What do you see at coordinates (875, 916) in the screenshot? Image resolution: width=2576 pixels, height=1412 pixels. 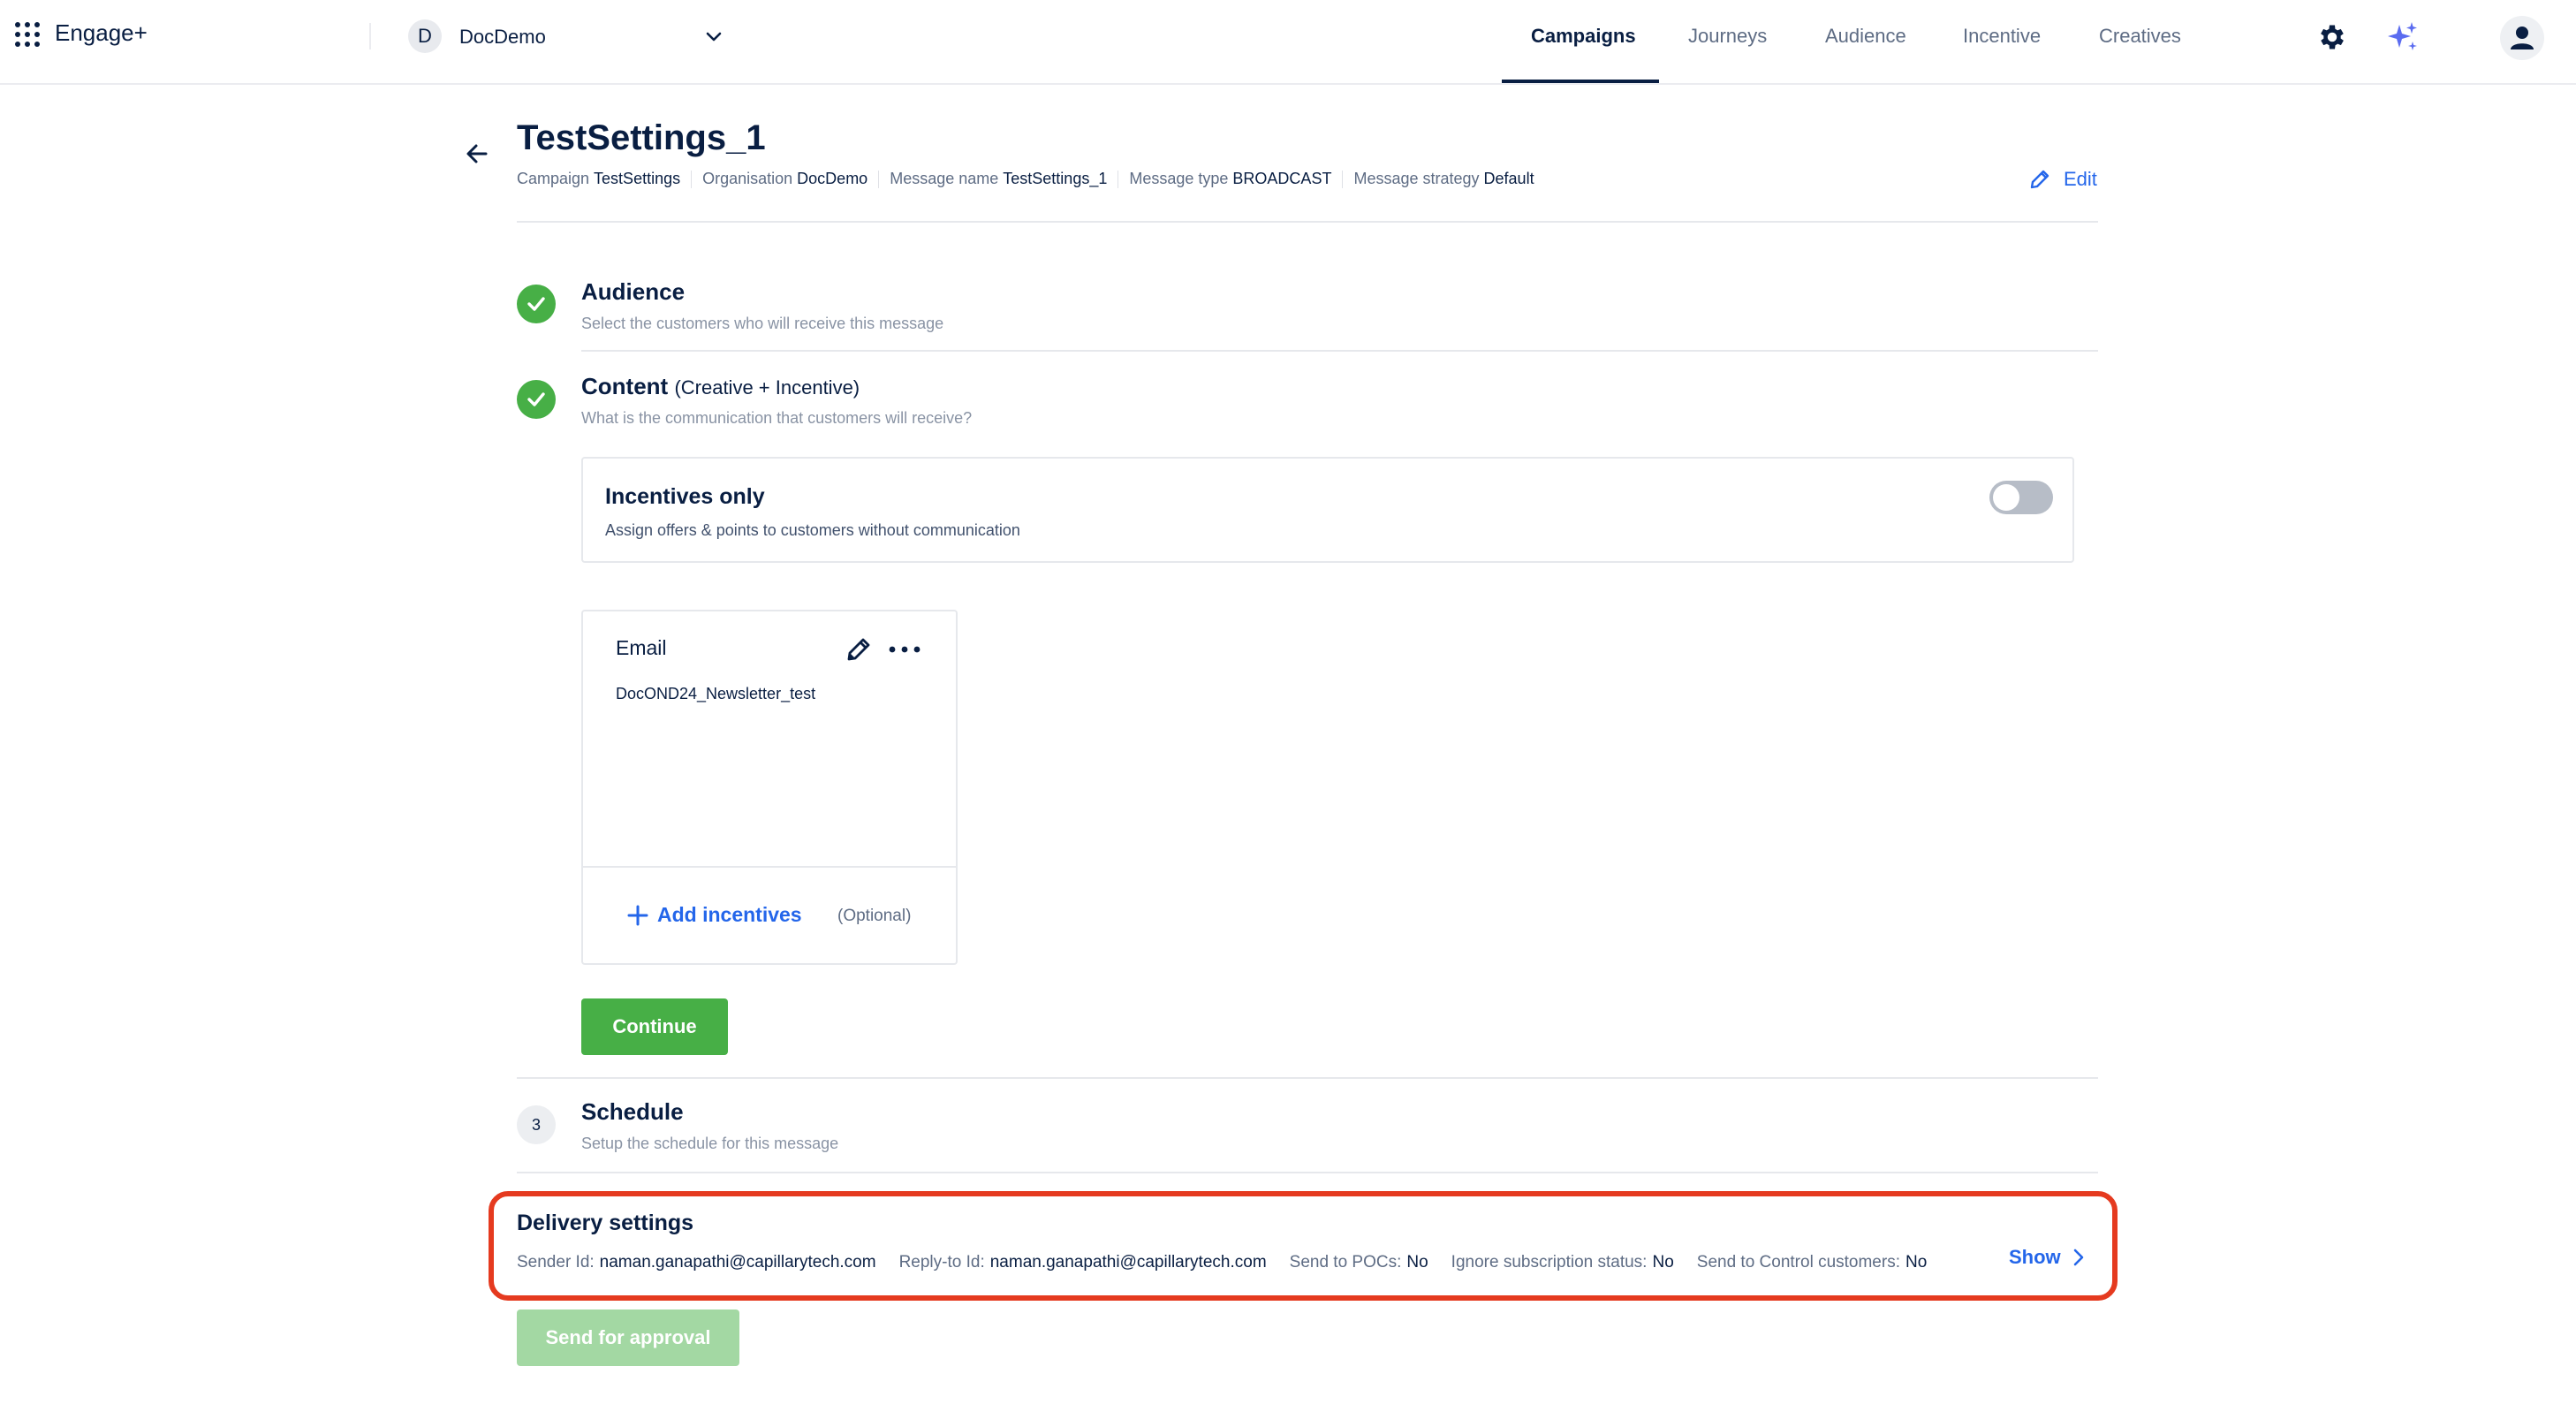 I see `optional-label: (Optional)` at bounding box center [875, 916].